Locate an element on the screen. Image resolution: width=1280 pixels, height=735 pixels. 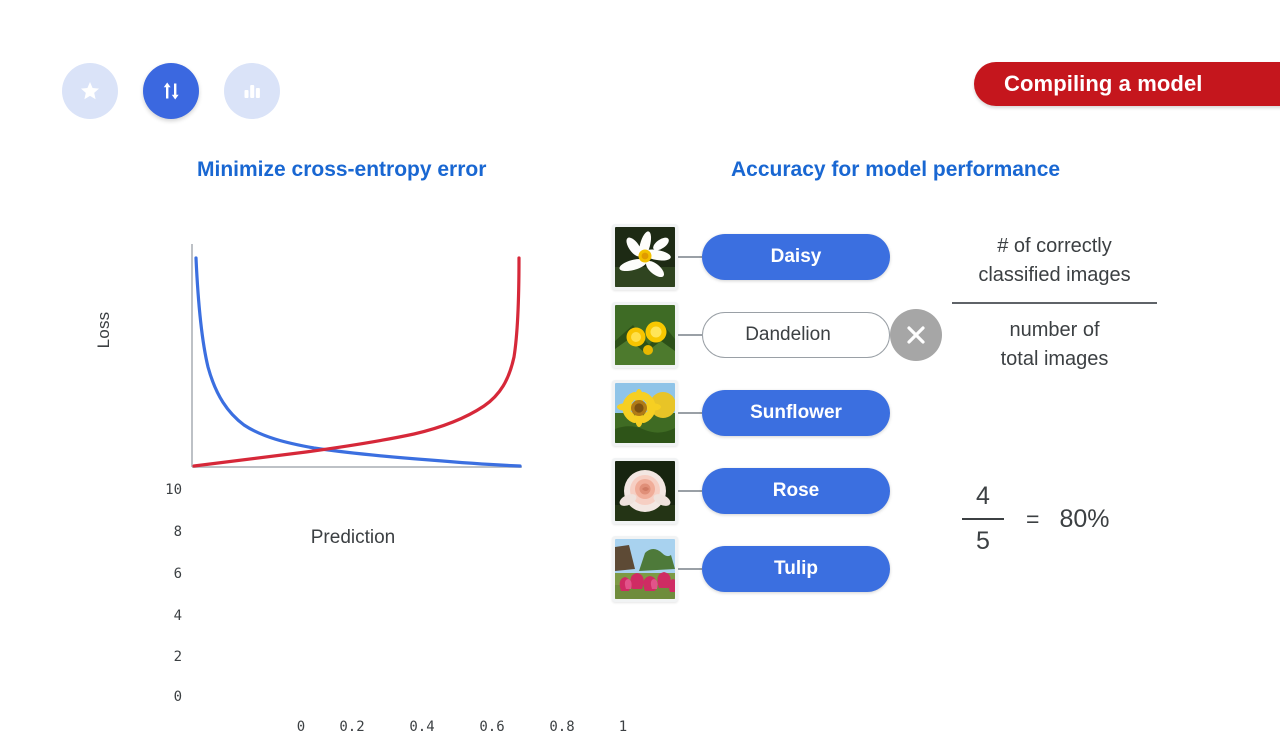
result-fraction: 4 5 is located at coordinates (983, 519).